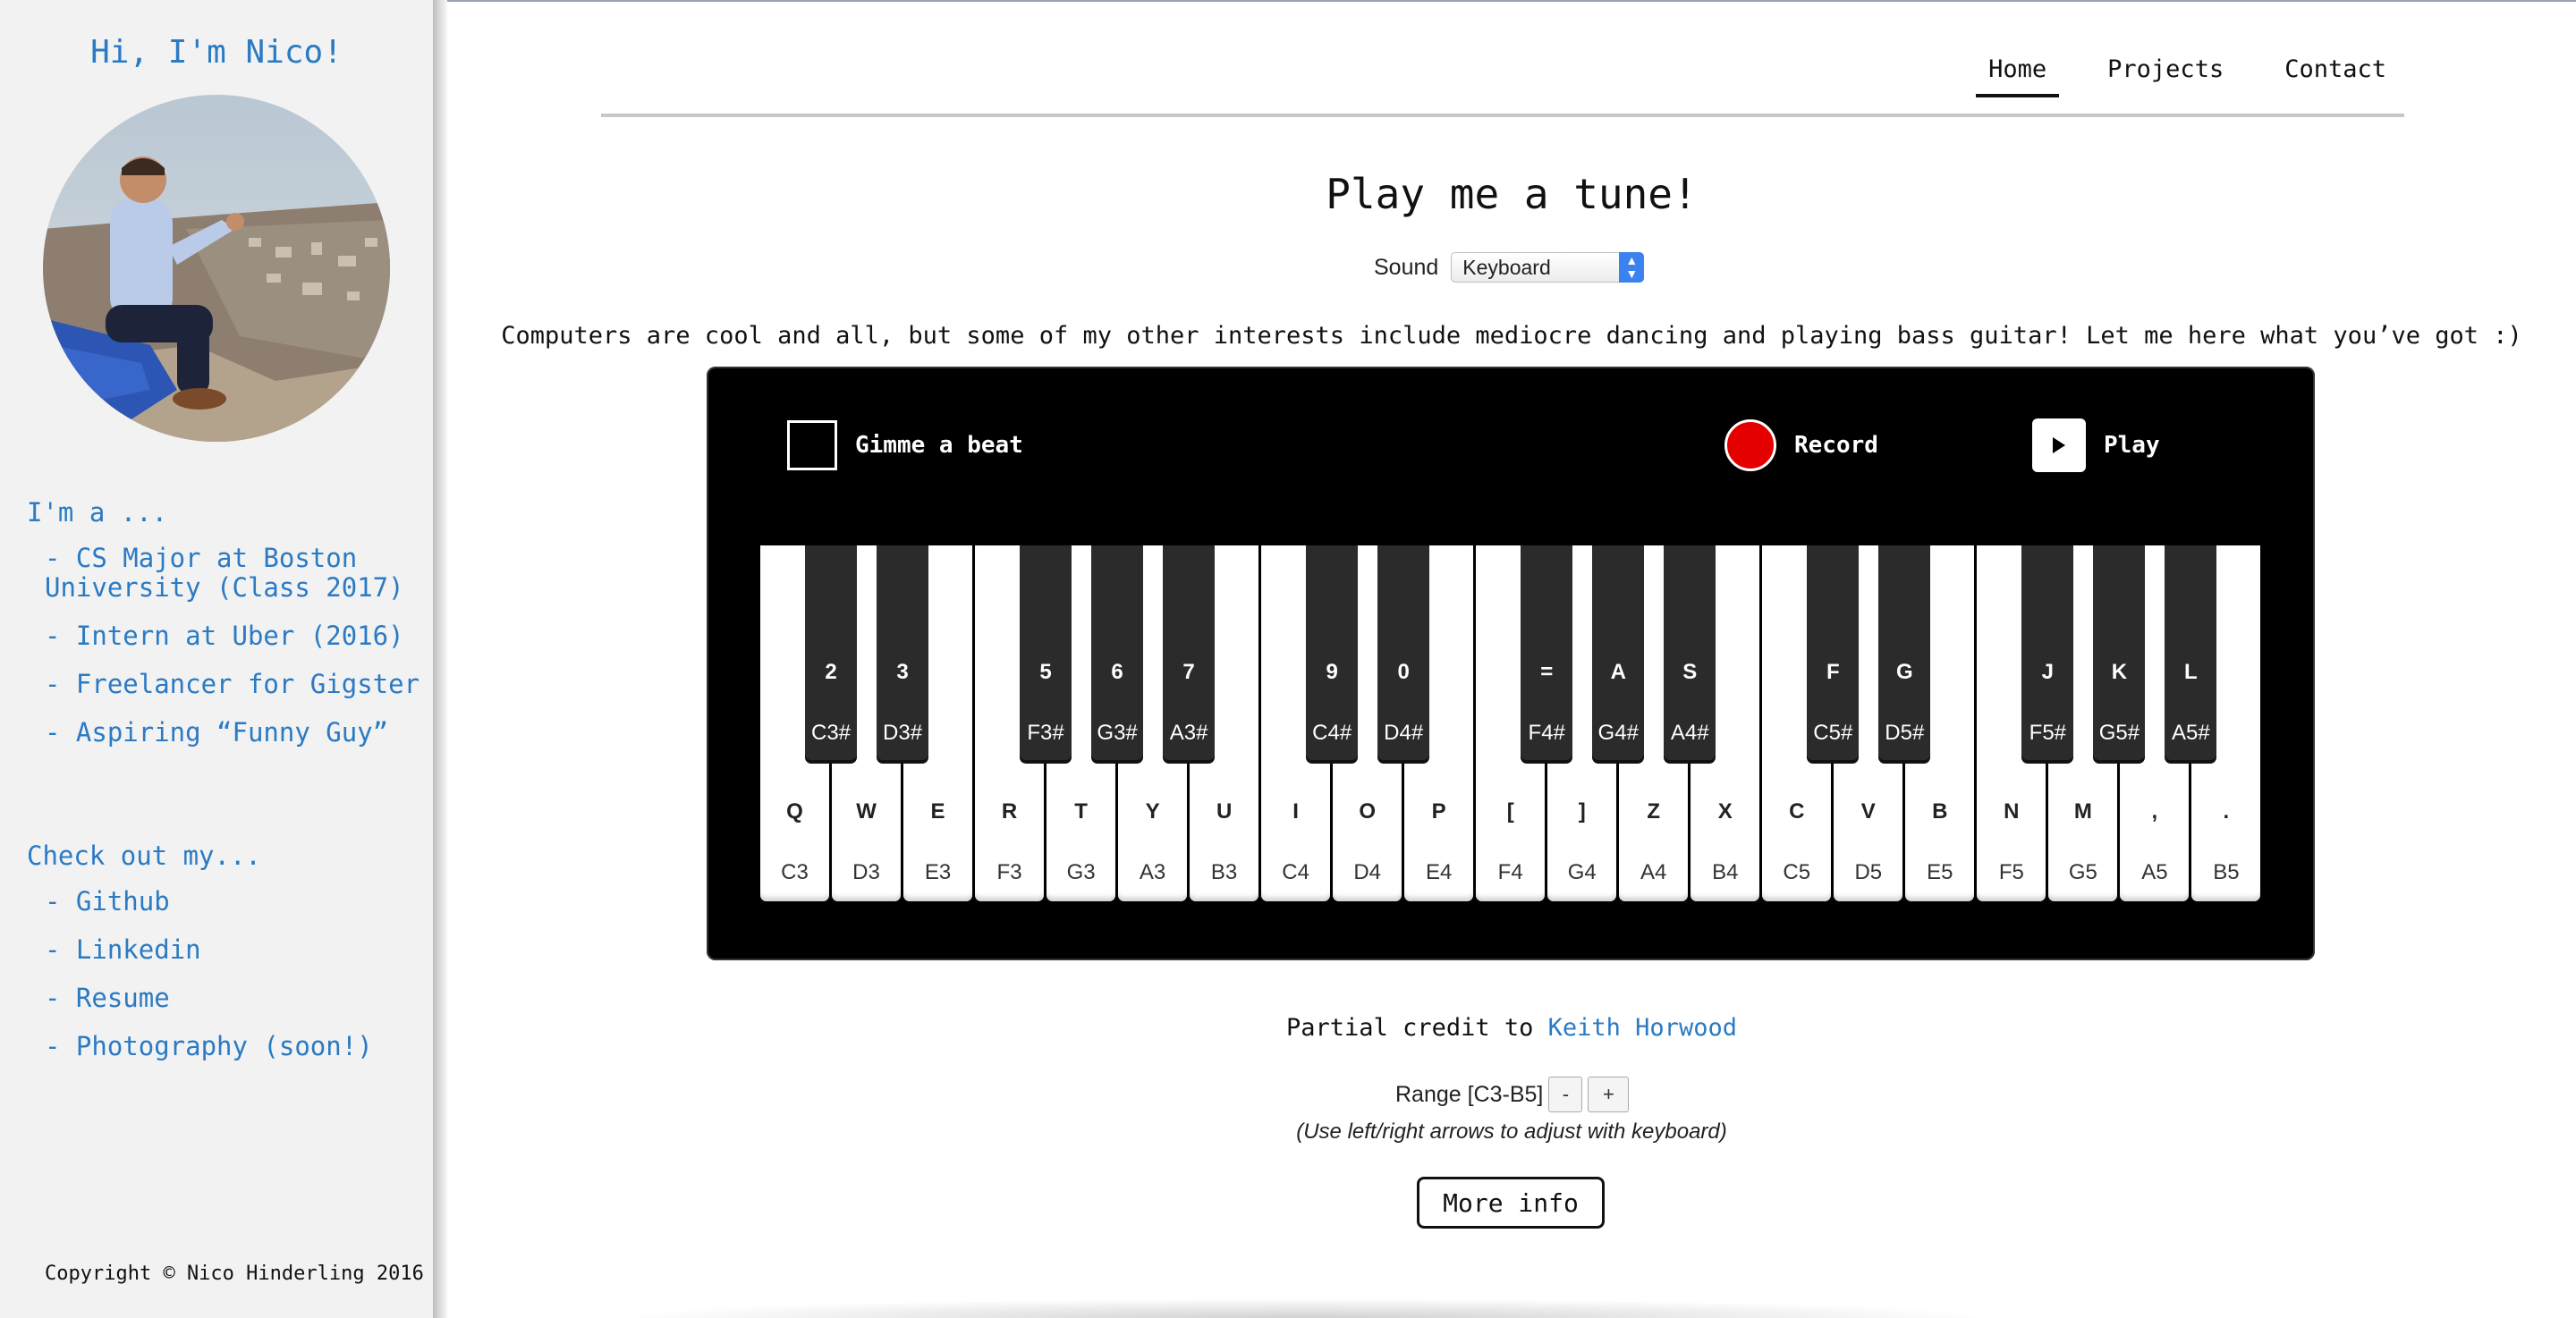 The width and height of the screenshot is (2576, 1318). I want to click on beat-toggle: Gimme a beat, so click(905, 445).